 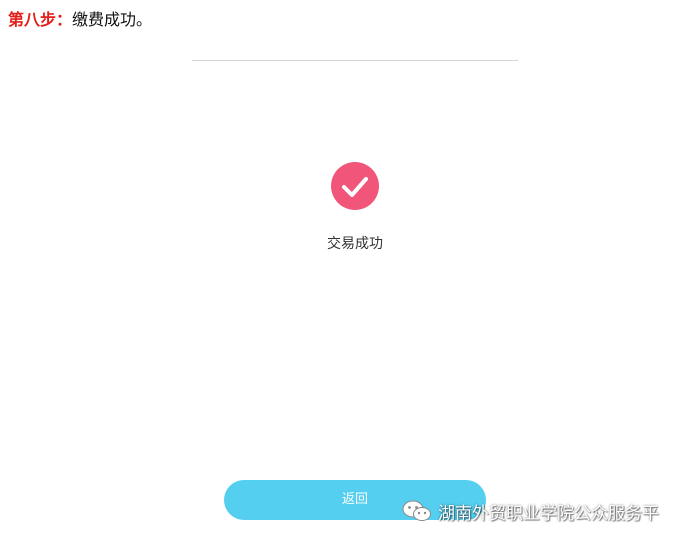 What do you see at coordinates (355, 186) in the screenshot?
I see `check-circle-icon` at bounding box center [355, 186].